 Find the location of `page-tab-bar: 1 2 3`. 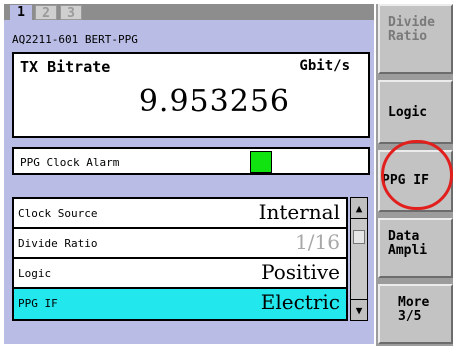

page-tab-bar: 1 2 3 is located at coordinates (189, 12).